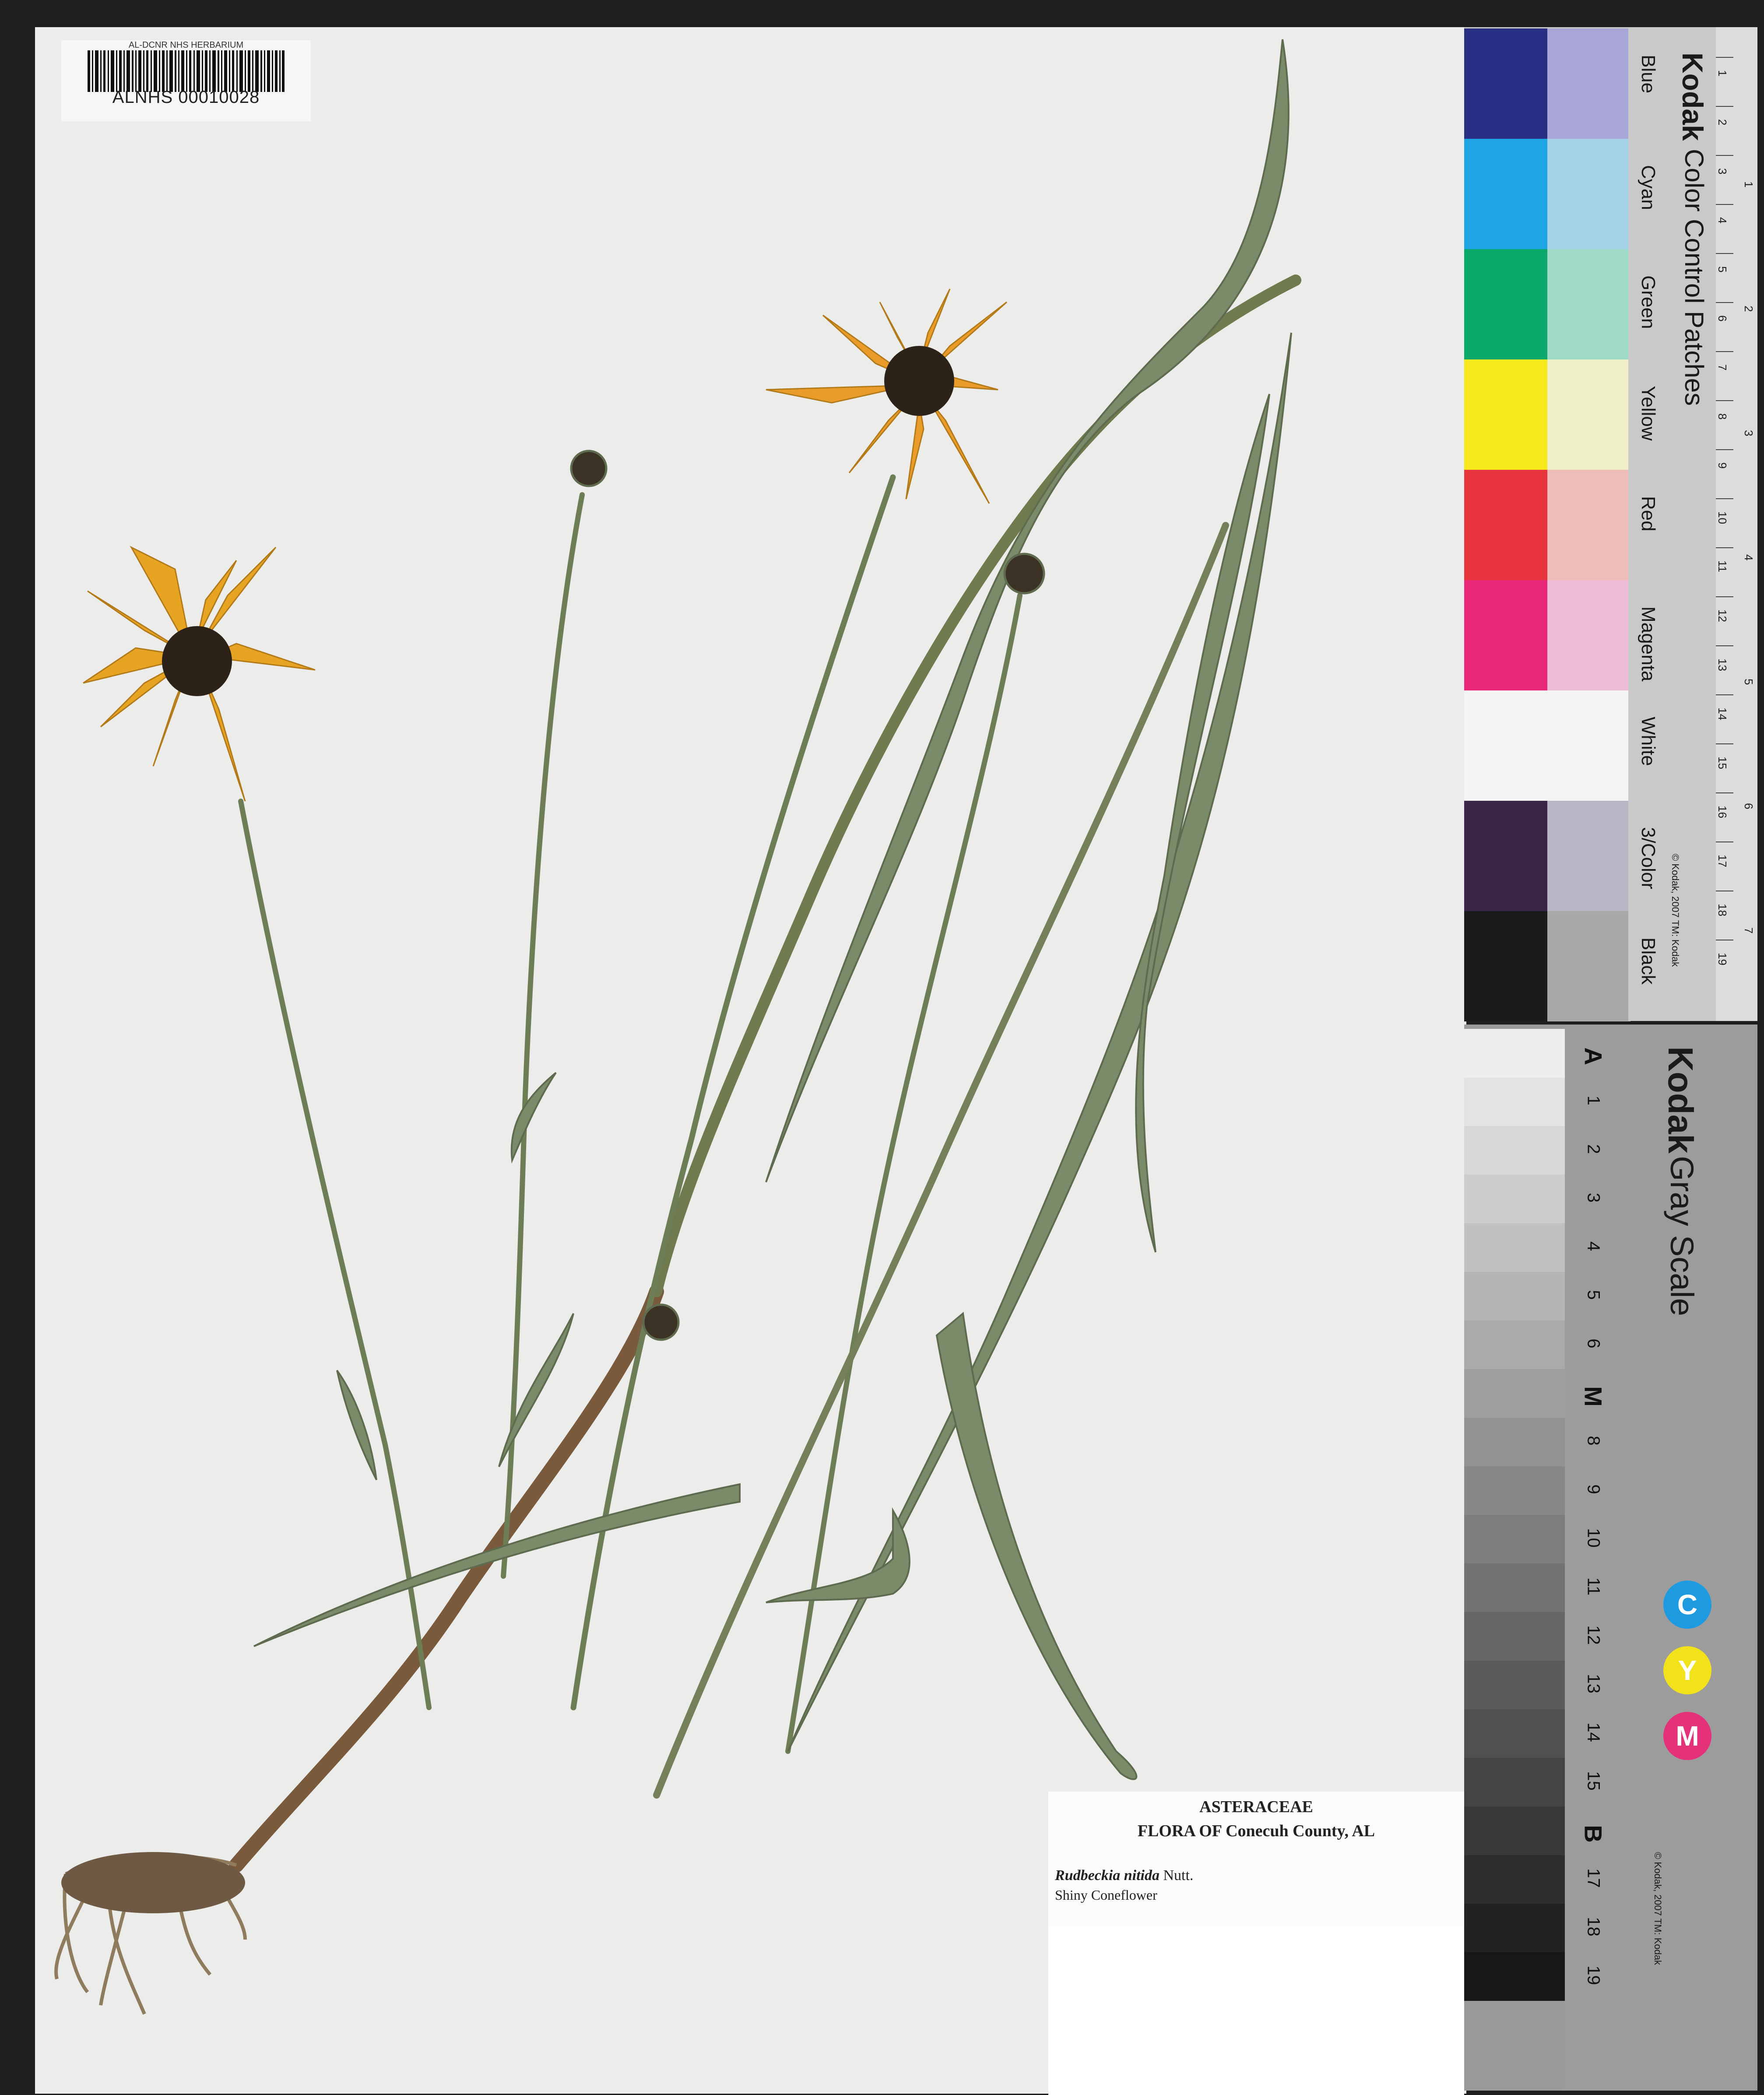 Image resolution: width=1764 pixels, height=2095 pixels. What do you see at coordinates (1749, 433) in the screenshot?
I see `ruler-inch-label: 3` at bounding box center [1749, 433].